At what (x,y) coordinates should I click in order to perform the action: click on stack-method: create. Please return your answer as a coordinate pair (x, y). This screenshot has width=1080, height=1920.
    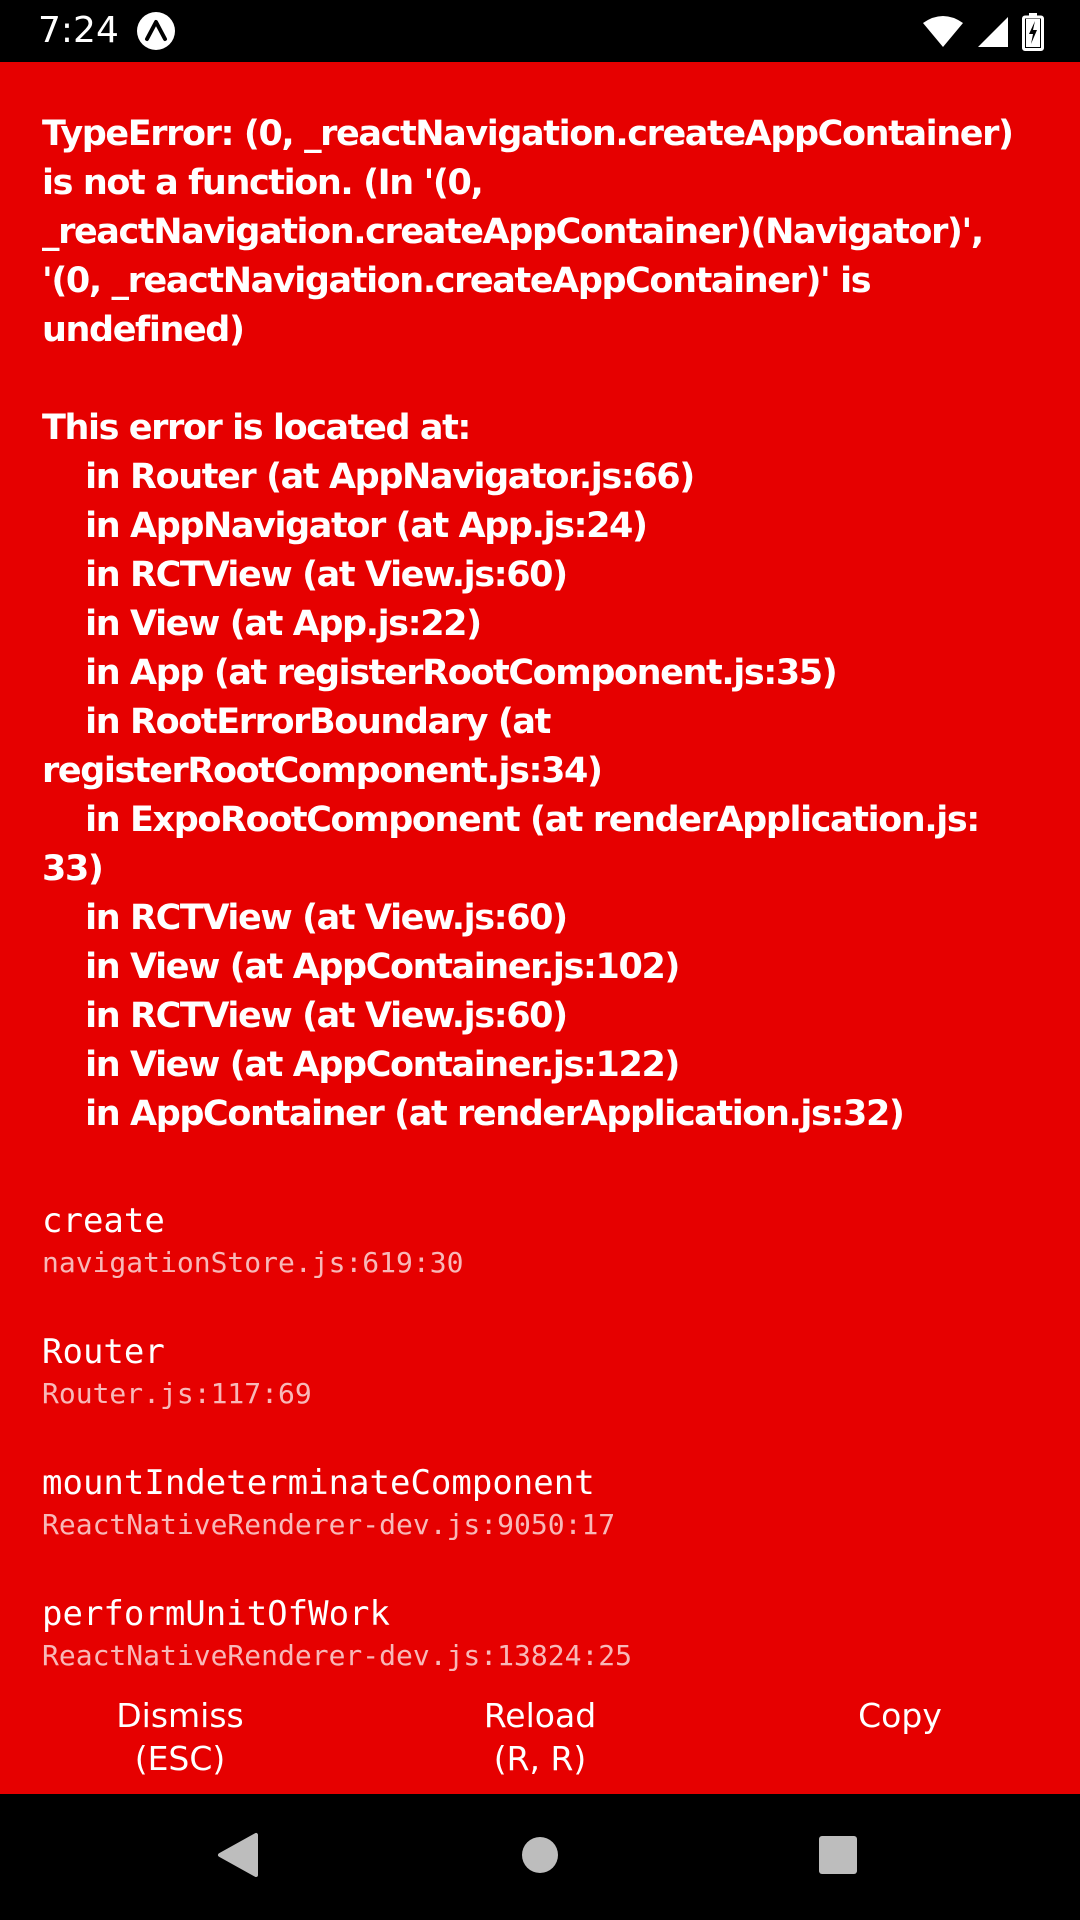
    Looking at the image, I should click on (103, 1221).